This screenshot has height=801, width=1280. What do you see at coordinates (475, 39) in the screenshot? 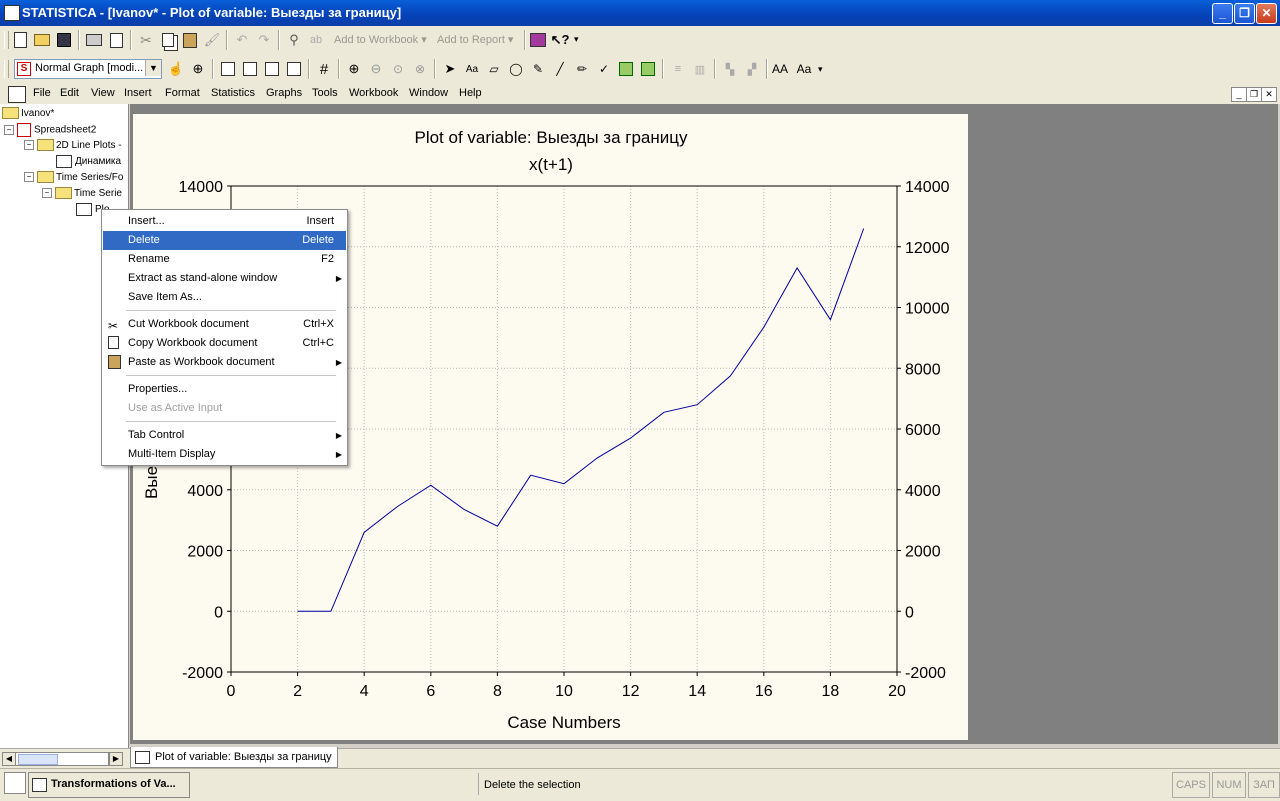
I see `add-to-report-button: Add to Report ▾` at bounding box center [475, 39].